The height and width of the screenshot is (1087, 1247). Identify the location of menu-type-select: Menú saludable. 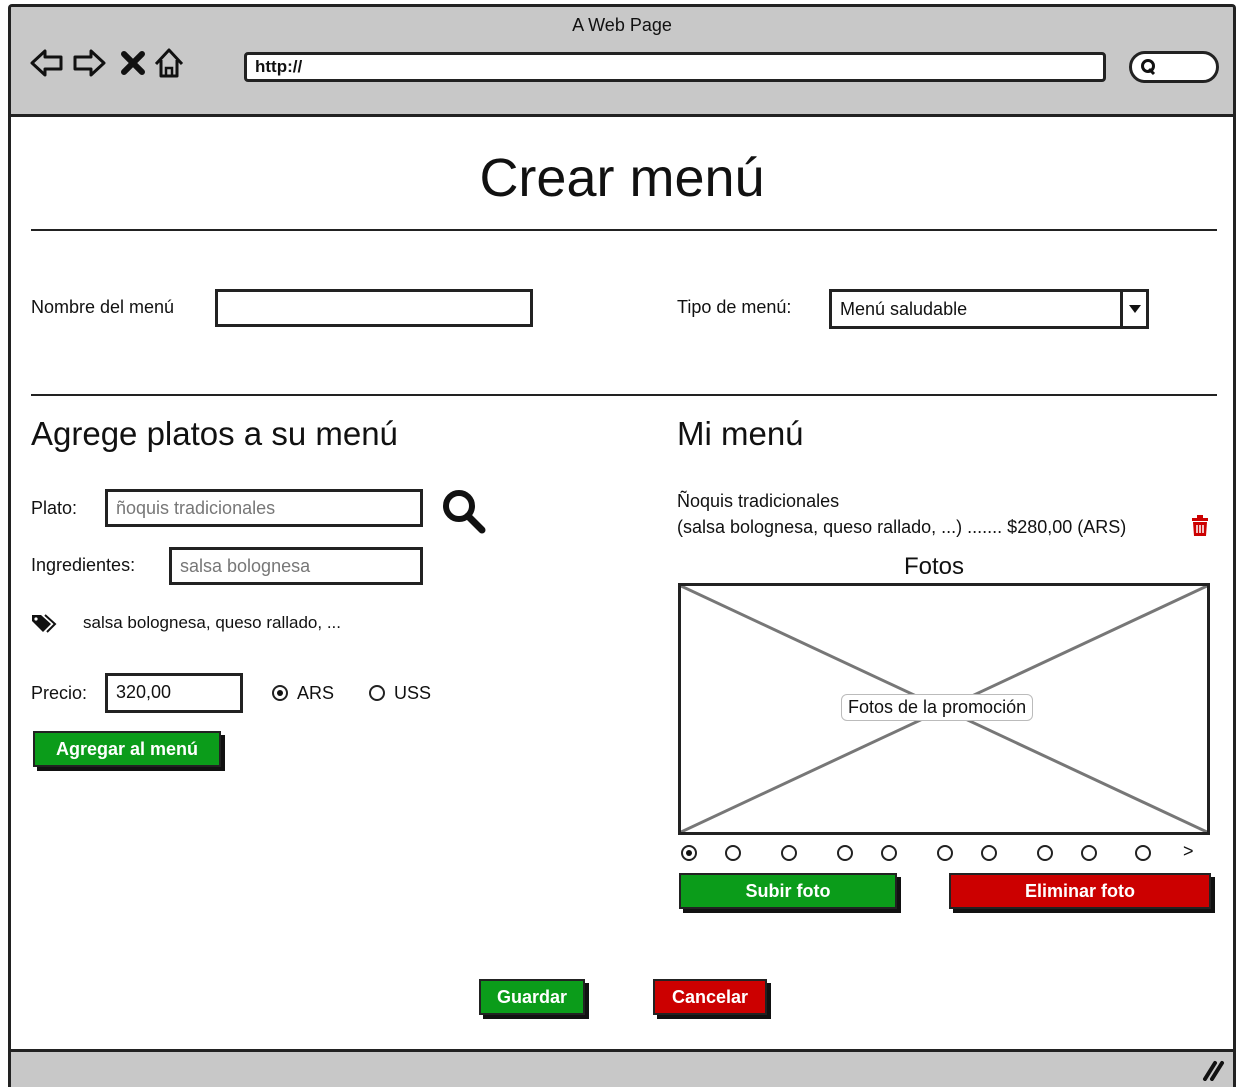
(989, 309).